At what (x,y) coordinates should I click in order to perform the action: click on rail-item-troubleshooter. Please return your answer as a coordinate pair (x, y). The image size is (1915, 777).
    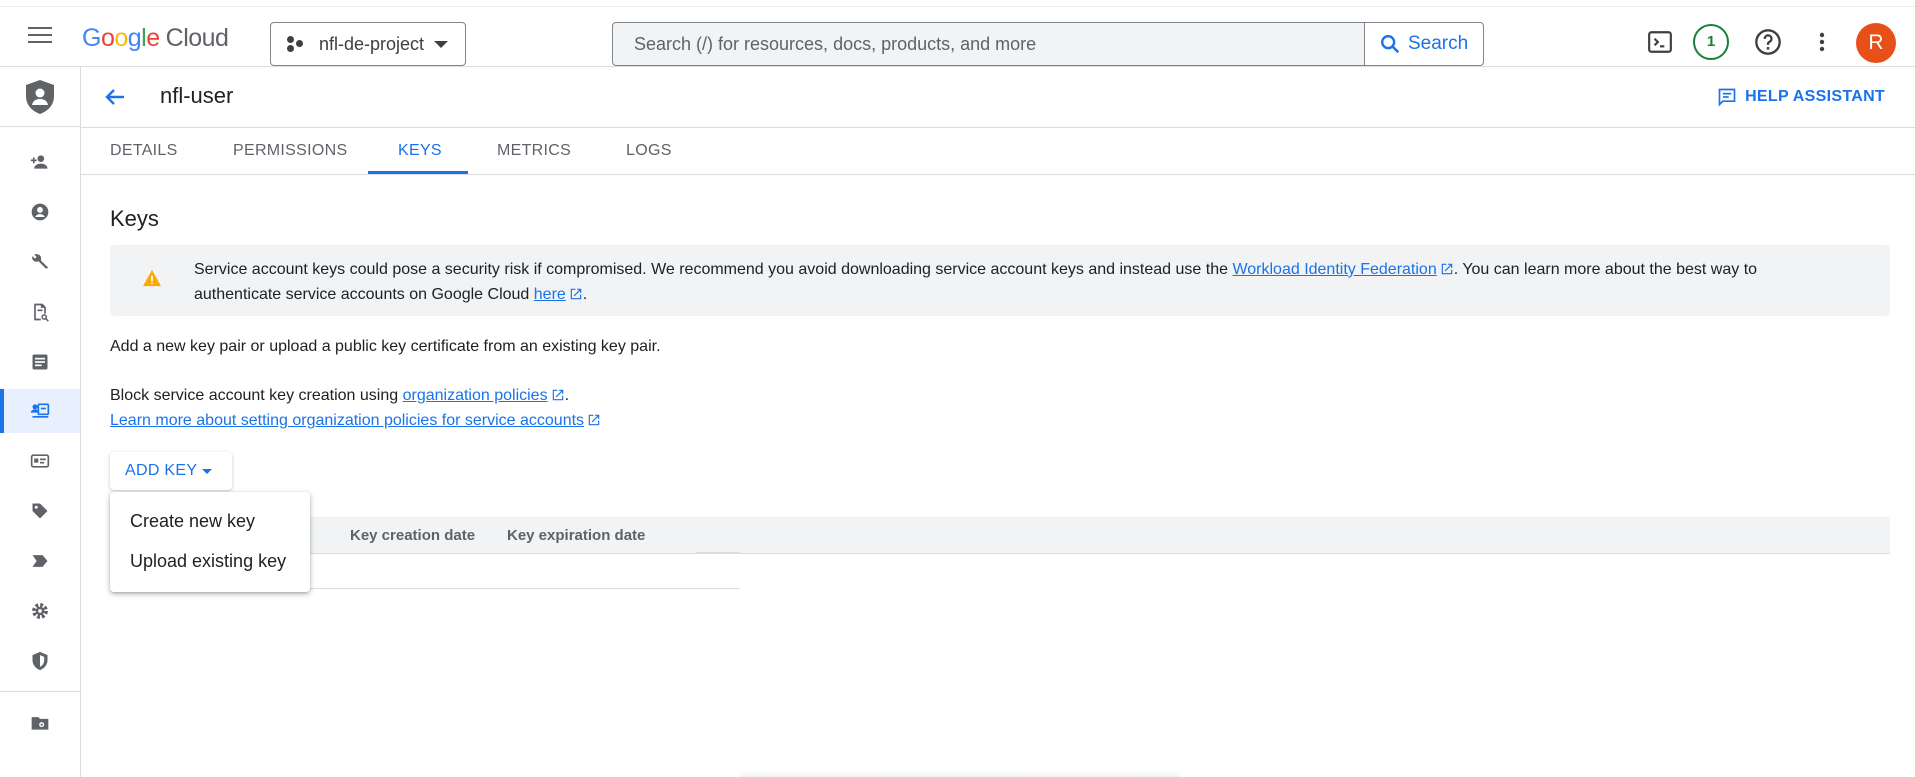
    Looking at the image, I should click on (40, 262).